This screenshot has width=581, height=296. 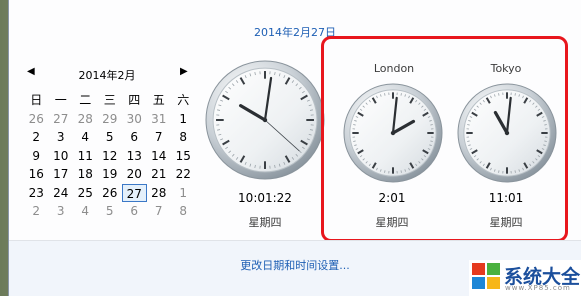 I want to click on local-day: 星期四, so click(x=265, y=222).